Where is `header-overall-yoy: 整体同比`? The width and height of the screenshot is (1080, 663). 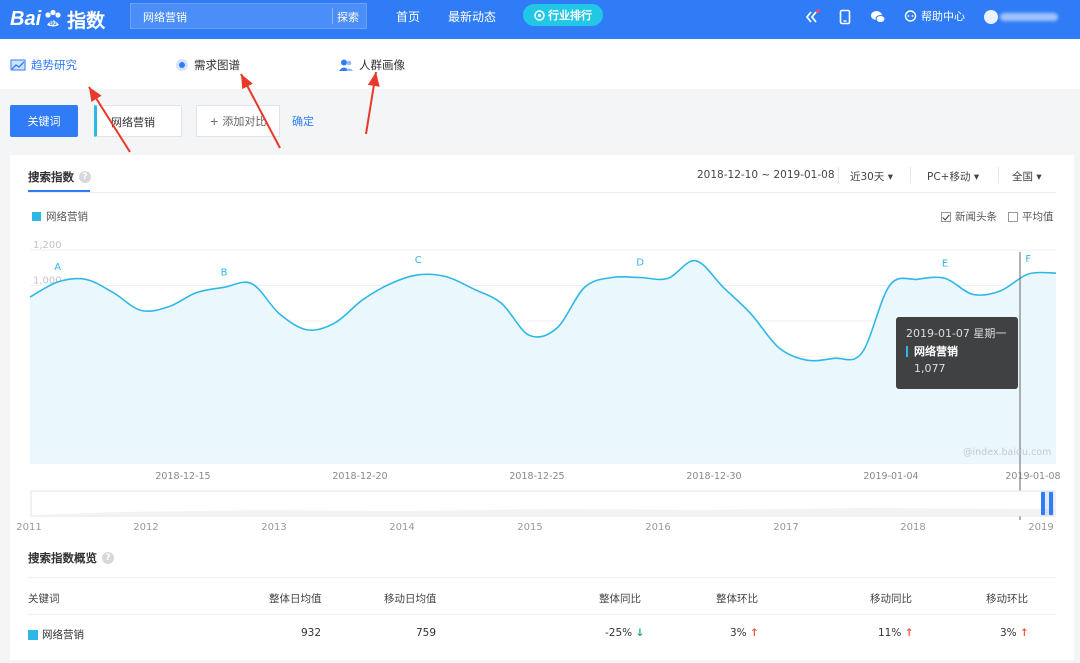
header-overall-yoy: 整体同比 is located at coordinates (620, 599).